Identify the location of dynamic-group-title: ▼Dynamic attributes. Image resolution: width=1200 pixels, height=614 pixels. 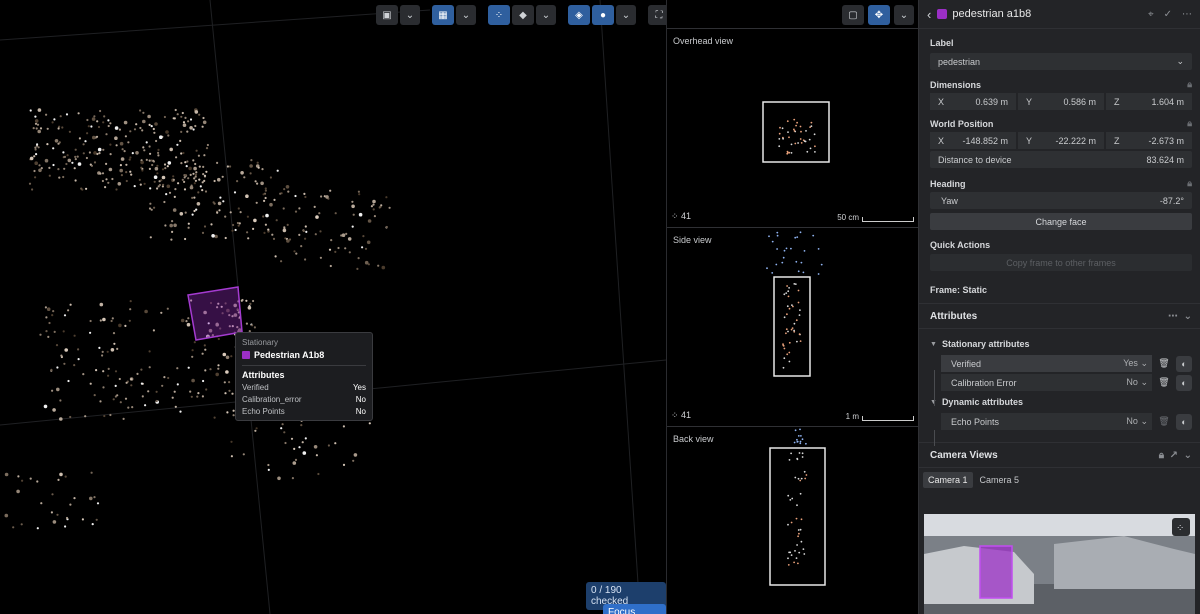
(1059, 402).